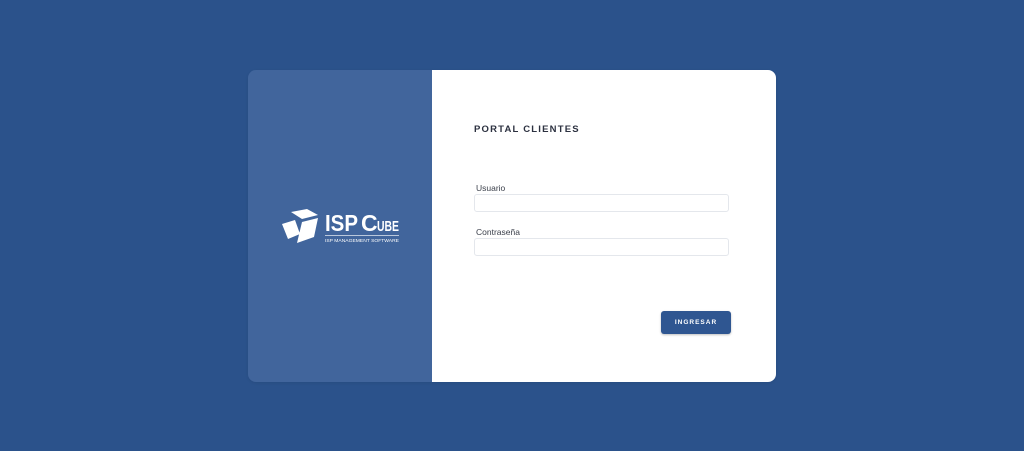 The height and width of the screenshot is (451, 1024). I want to click on logo-cube-letter: C, so click(369, 223).